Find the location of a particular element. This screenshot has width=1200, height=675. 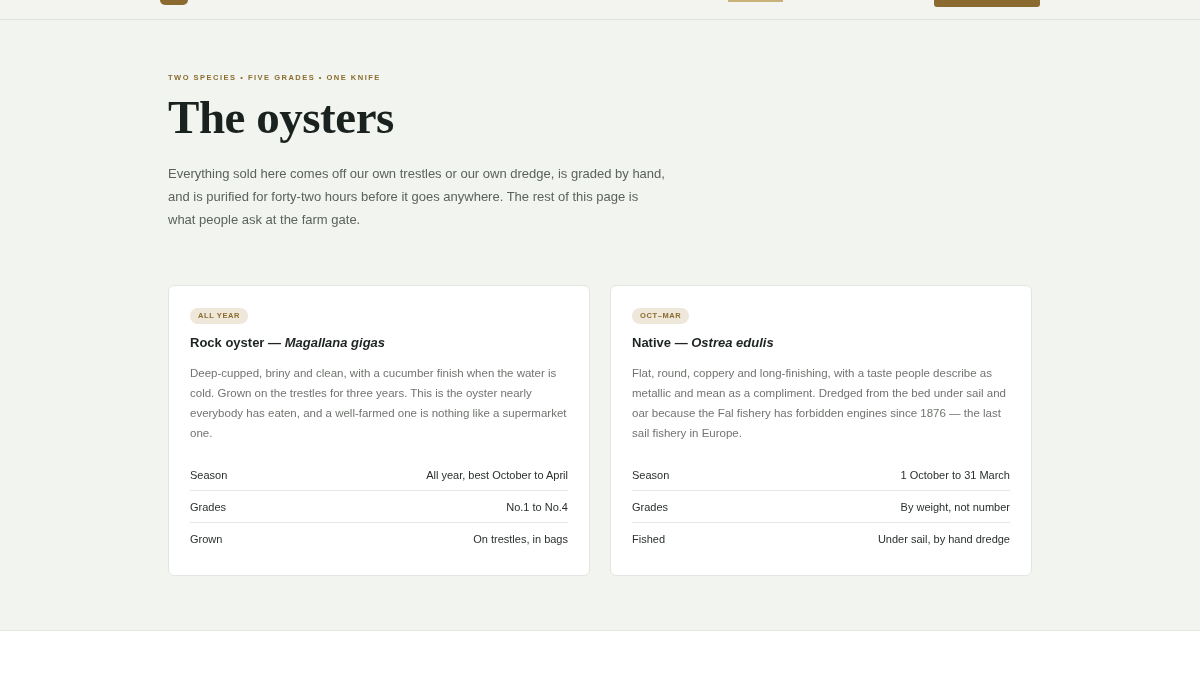

logo-icon is located at coordinates (174, 2).